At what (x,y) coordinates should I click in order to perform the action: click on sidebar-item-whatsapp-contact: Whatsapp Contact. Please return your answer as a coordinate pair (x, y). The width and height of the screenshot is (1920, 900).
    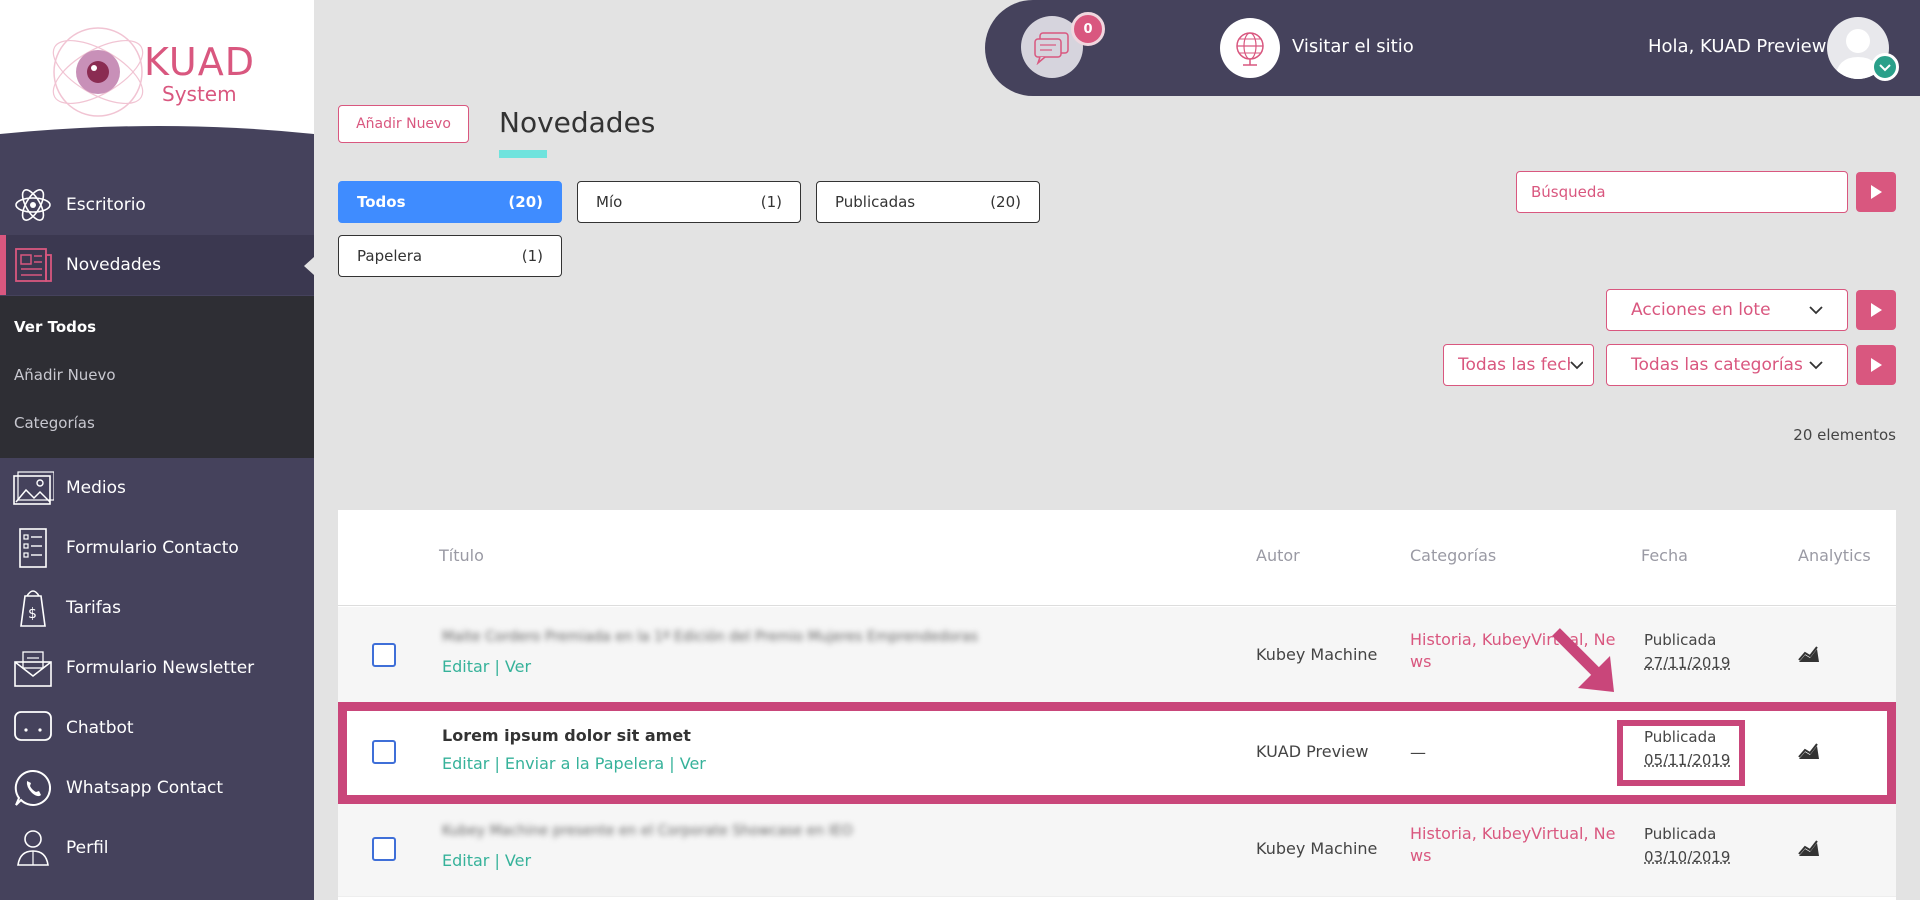
    Looking at the image, I should click on (157, 788).